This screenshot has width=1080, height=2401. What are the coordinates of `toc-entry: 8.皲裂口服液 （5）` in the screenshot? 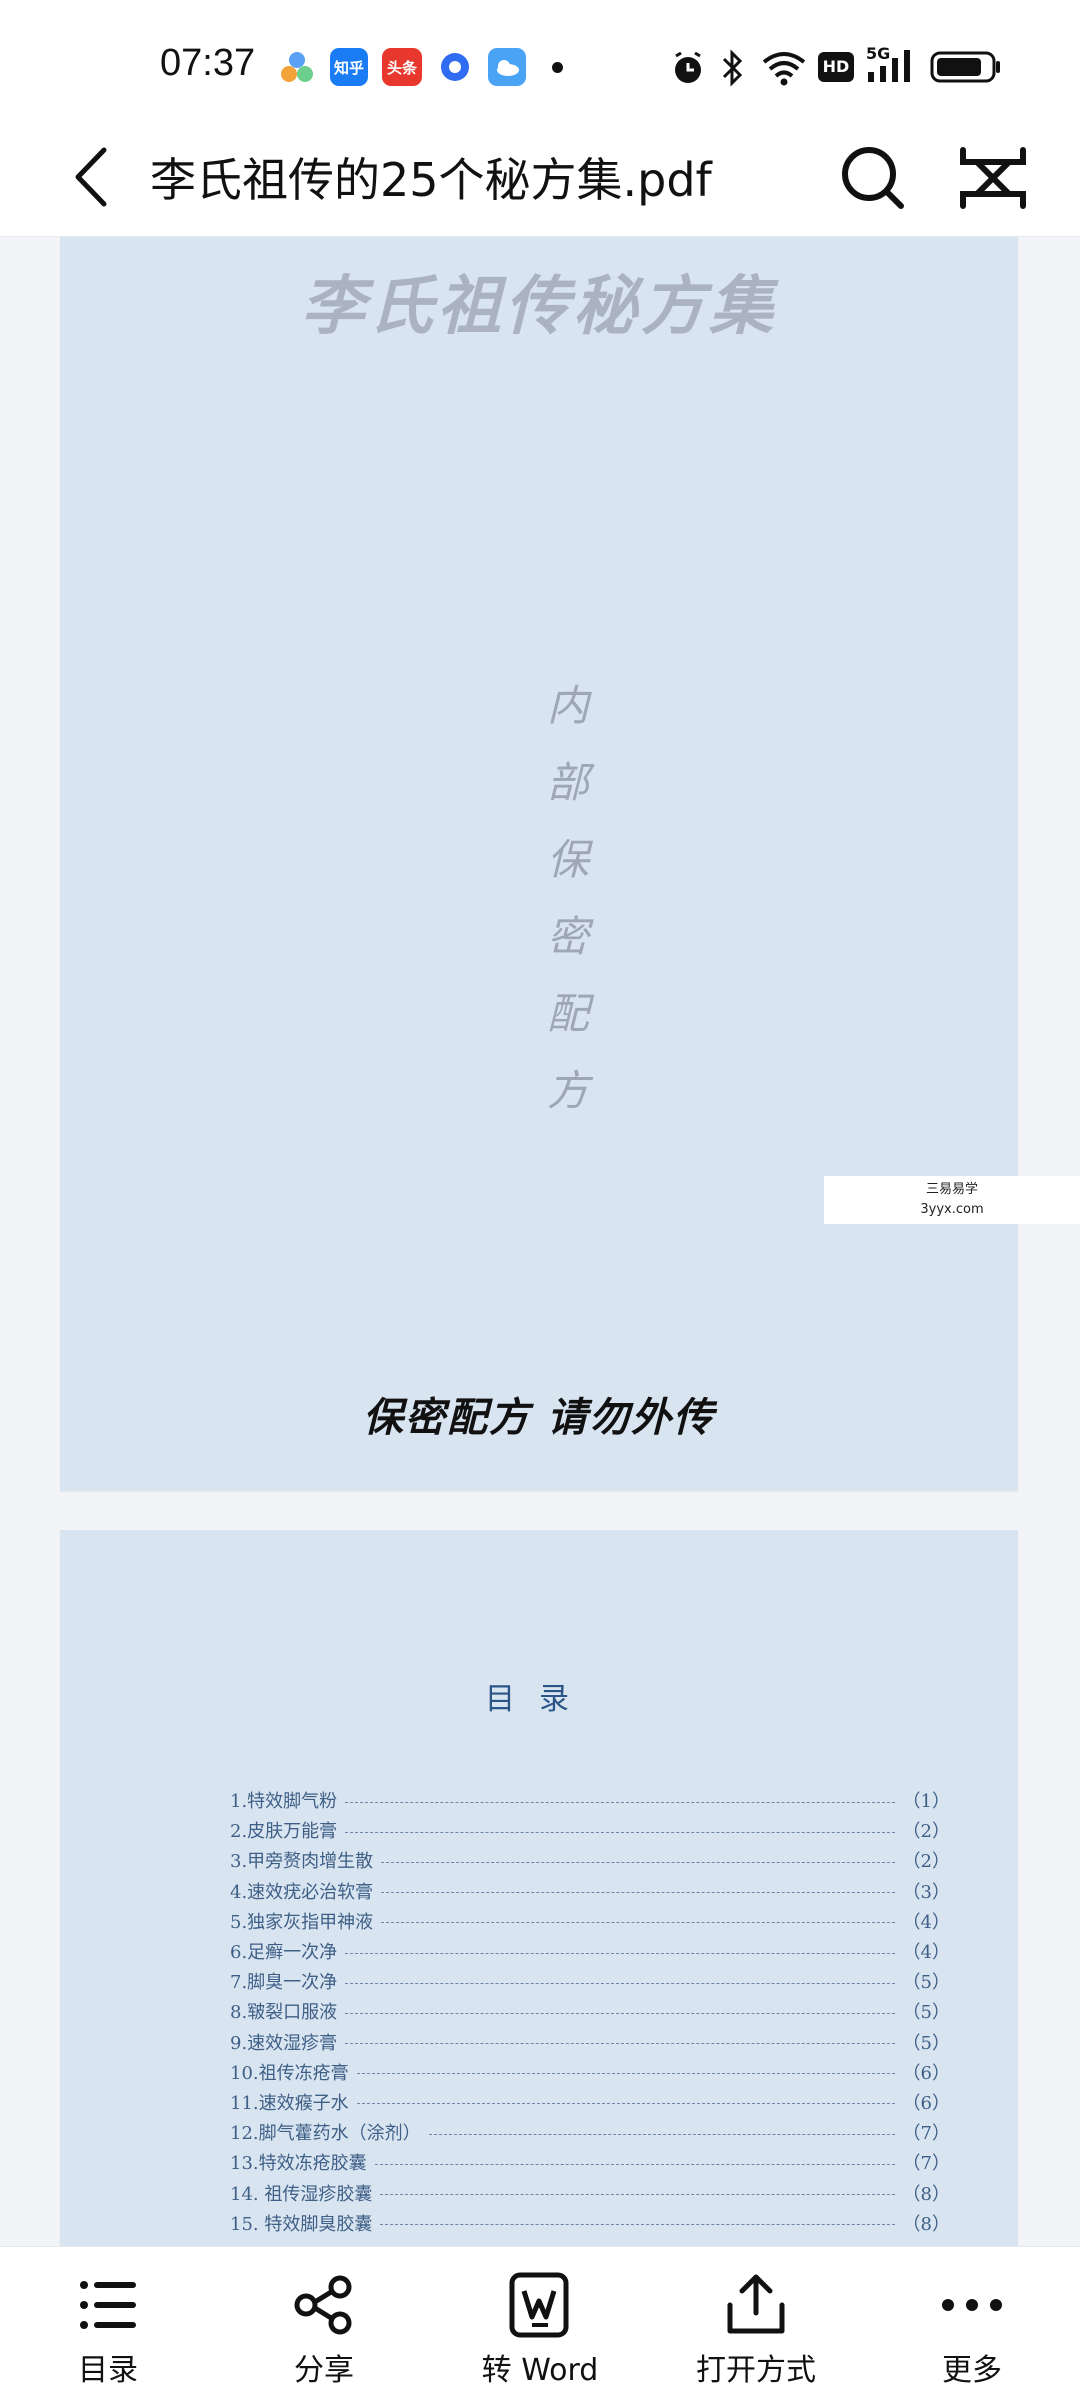 It's located at (590, 2011).